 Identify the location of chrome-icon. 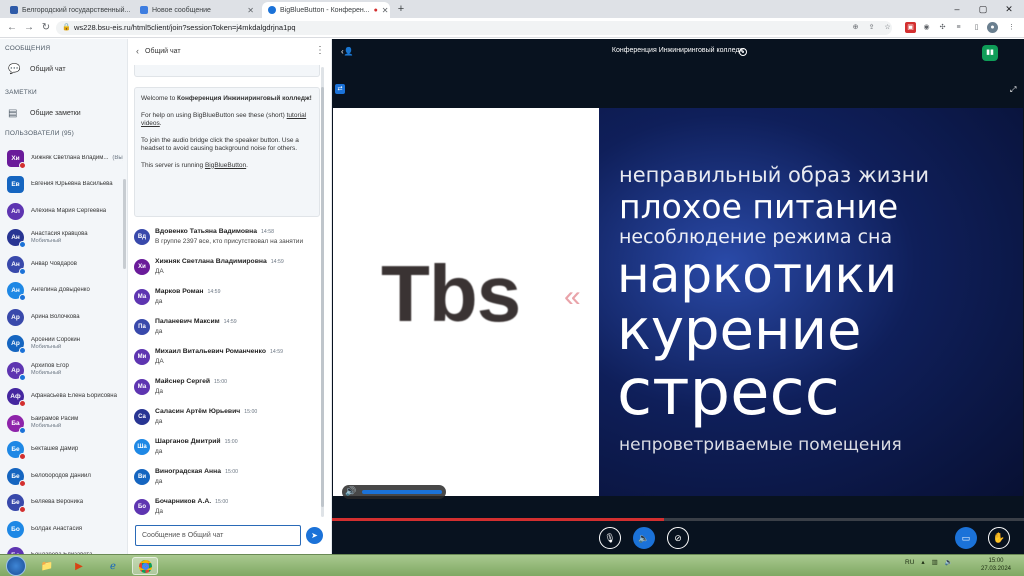
(145, 566).